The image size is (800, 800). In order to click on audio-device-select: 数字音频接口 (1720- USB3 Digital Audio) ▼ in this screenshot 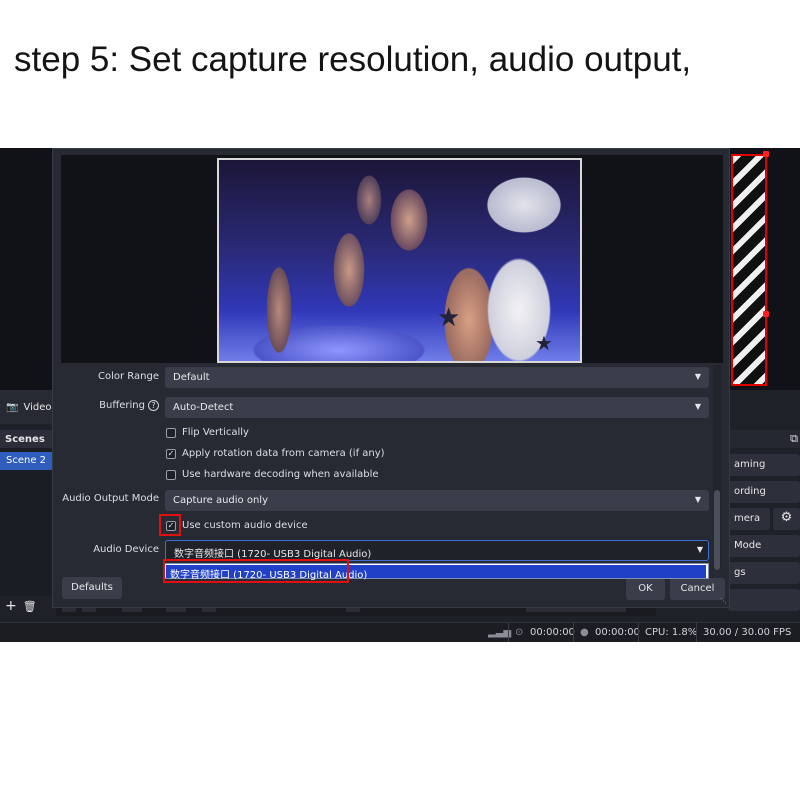, I will do `click(437, 550)`.